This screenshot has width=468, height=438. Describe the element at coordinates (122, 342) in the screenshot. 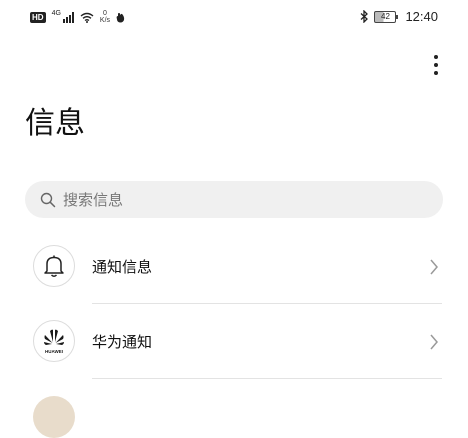

I see `list-item-label: 华为通知` at that location.